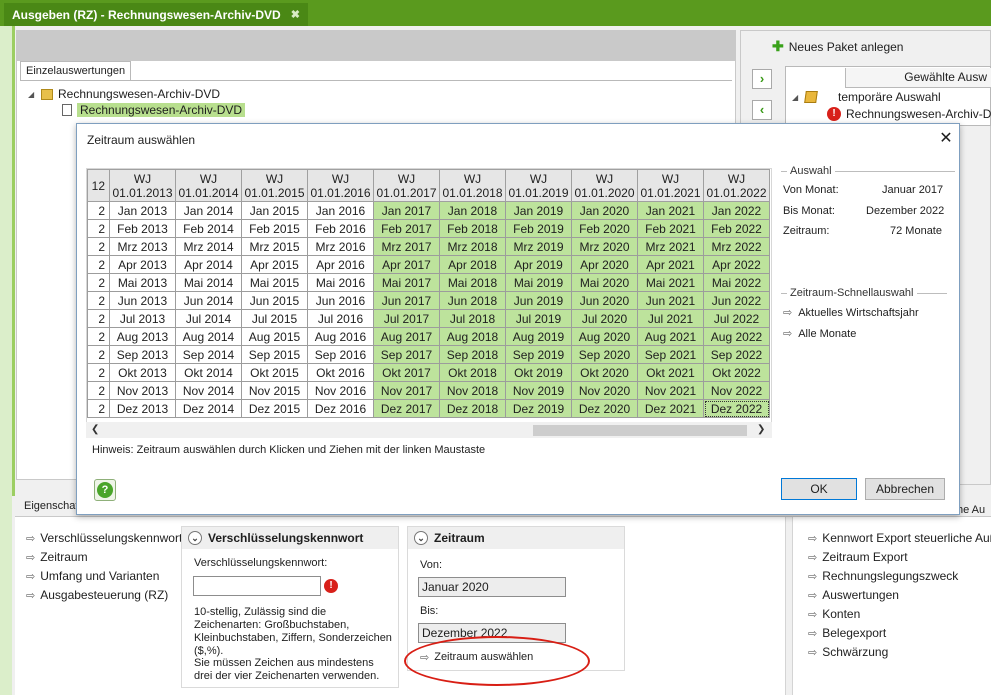  I want to click on month-cell: Mai 2019, so click(538, 282).